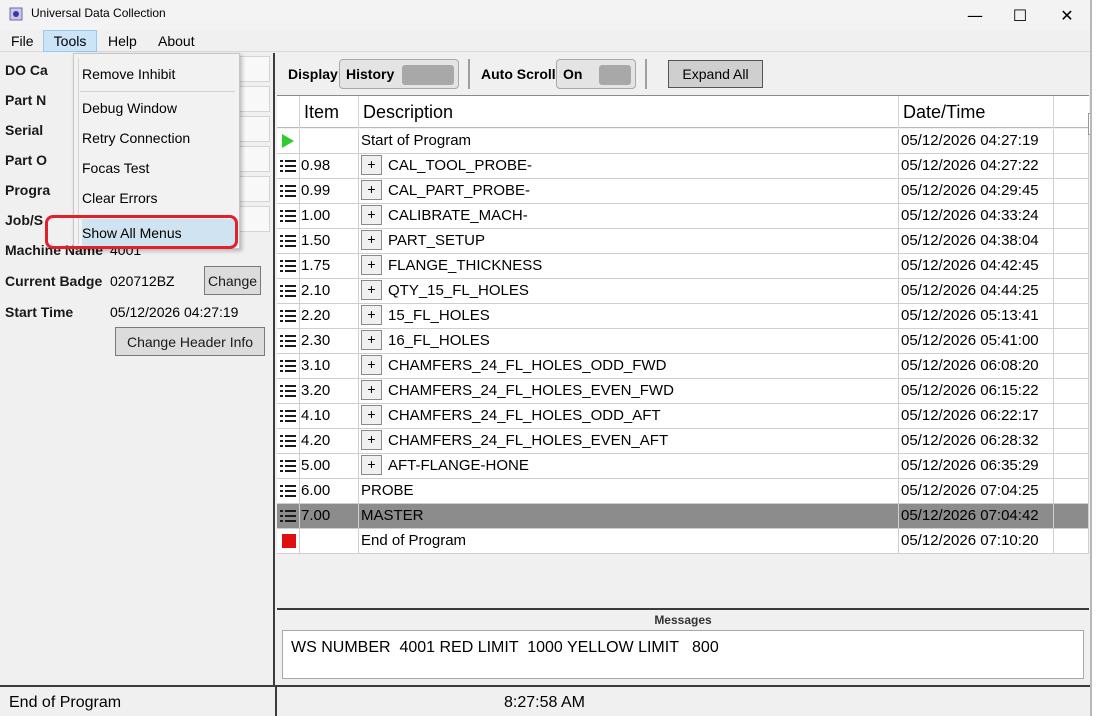  Describe the element at coordinates (329, 112) in the screenshot. I see `header-item: Item` at that location.